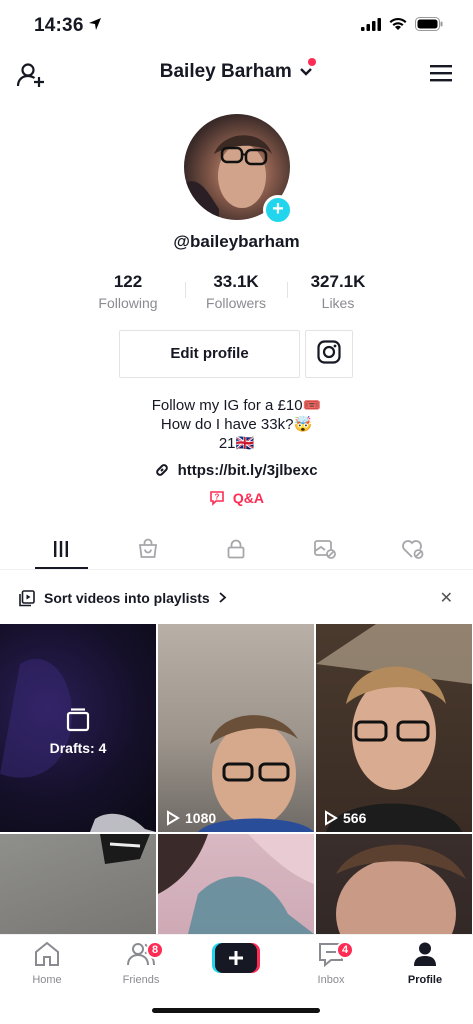 The width and height of the screenshot is (473, 1024). What do you see at coordinates (61, 568) in the screenshot?
I see `active-tab-indicator` at bounding box center [61, 568].